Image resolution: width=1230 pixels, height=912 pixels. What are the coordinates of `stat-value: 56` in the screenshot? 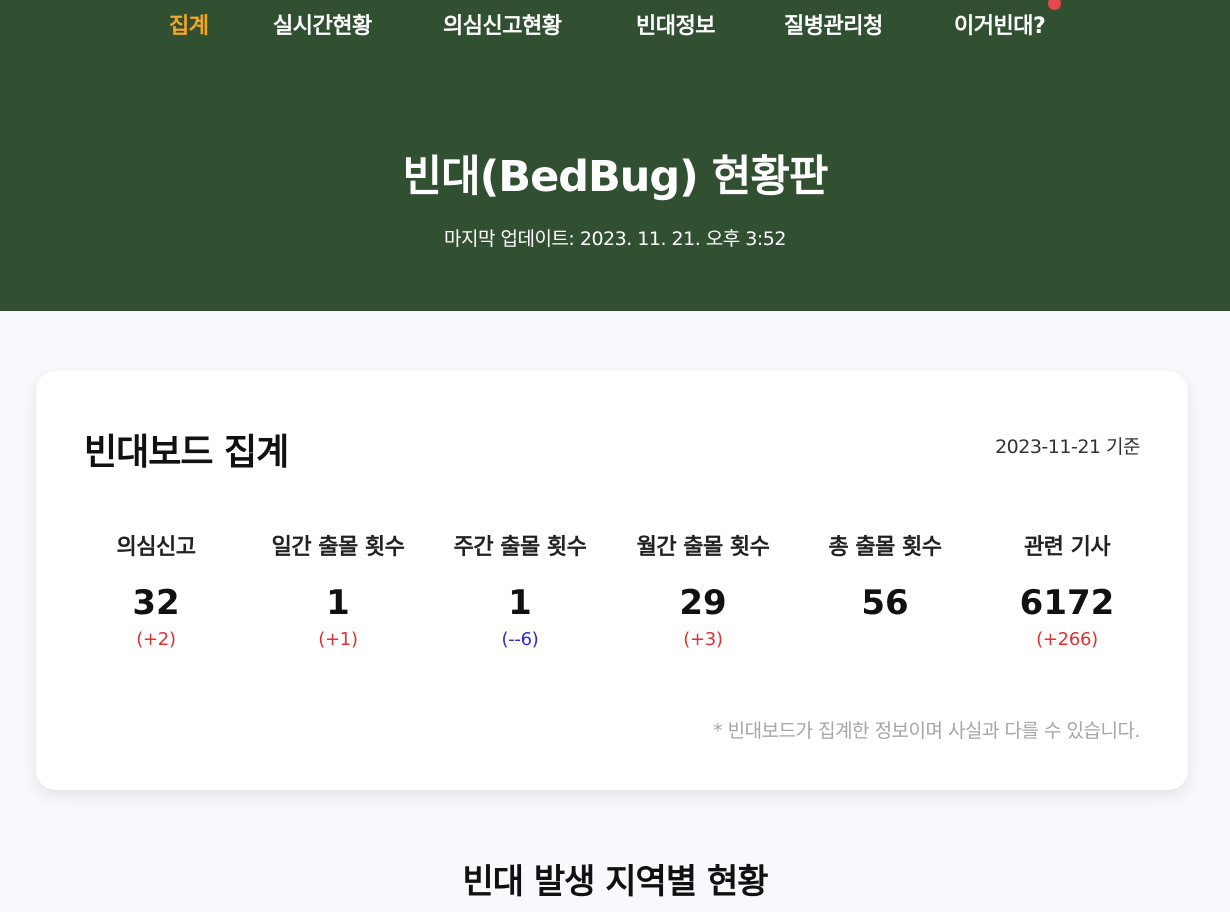 It's located at (885, 603).